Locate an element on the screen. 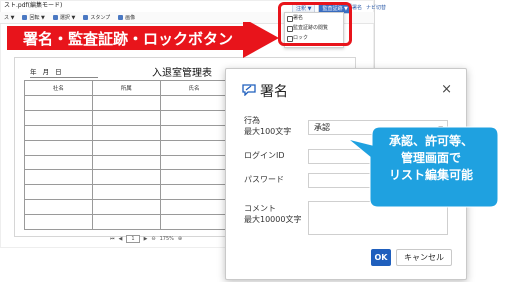 Image resolution: width=507 pixels, height=282 pixels. pager: ⏮ ◀ 1 ▶ ⊖ 175% ⊕ is located at coordinates (146, 239).